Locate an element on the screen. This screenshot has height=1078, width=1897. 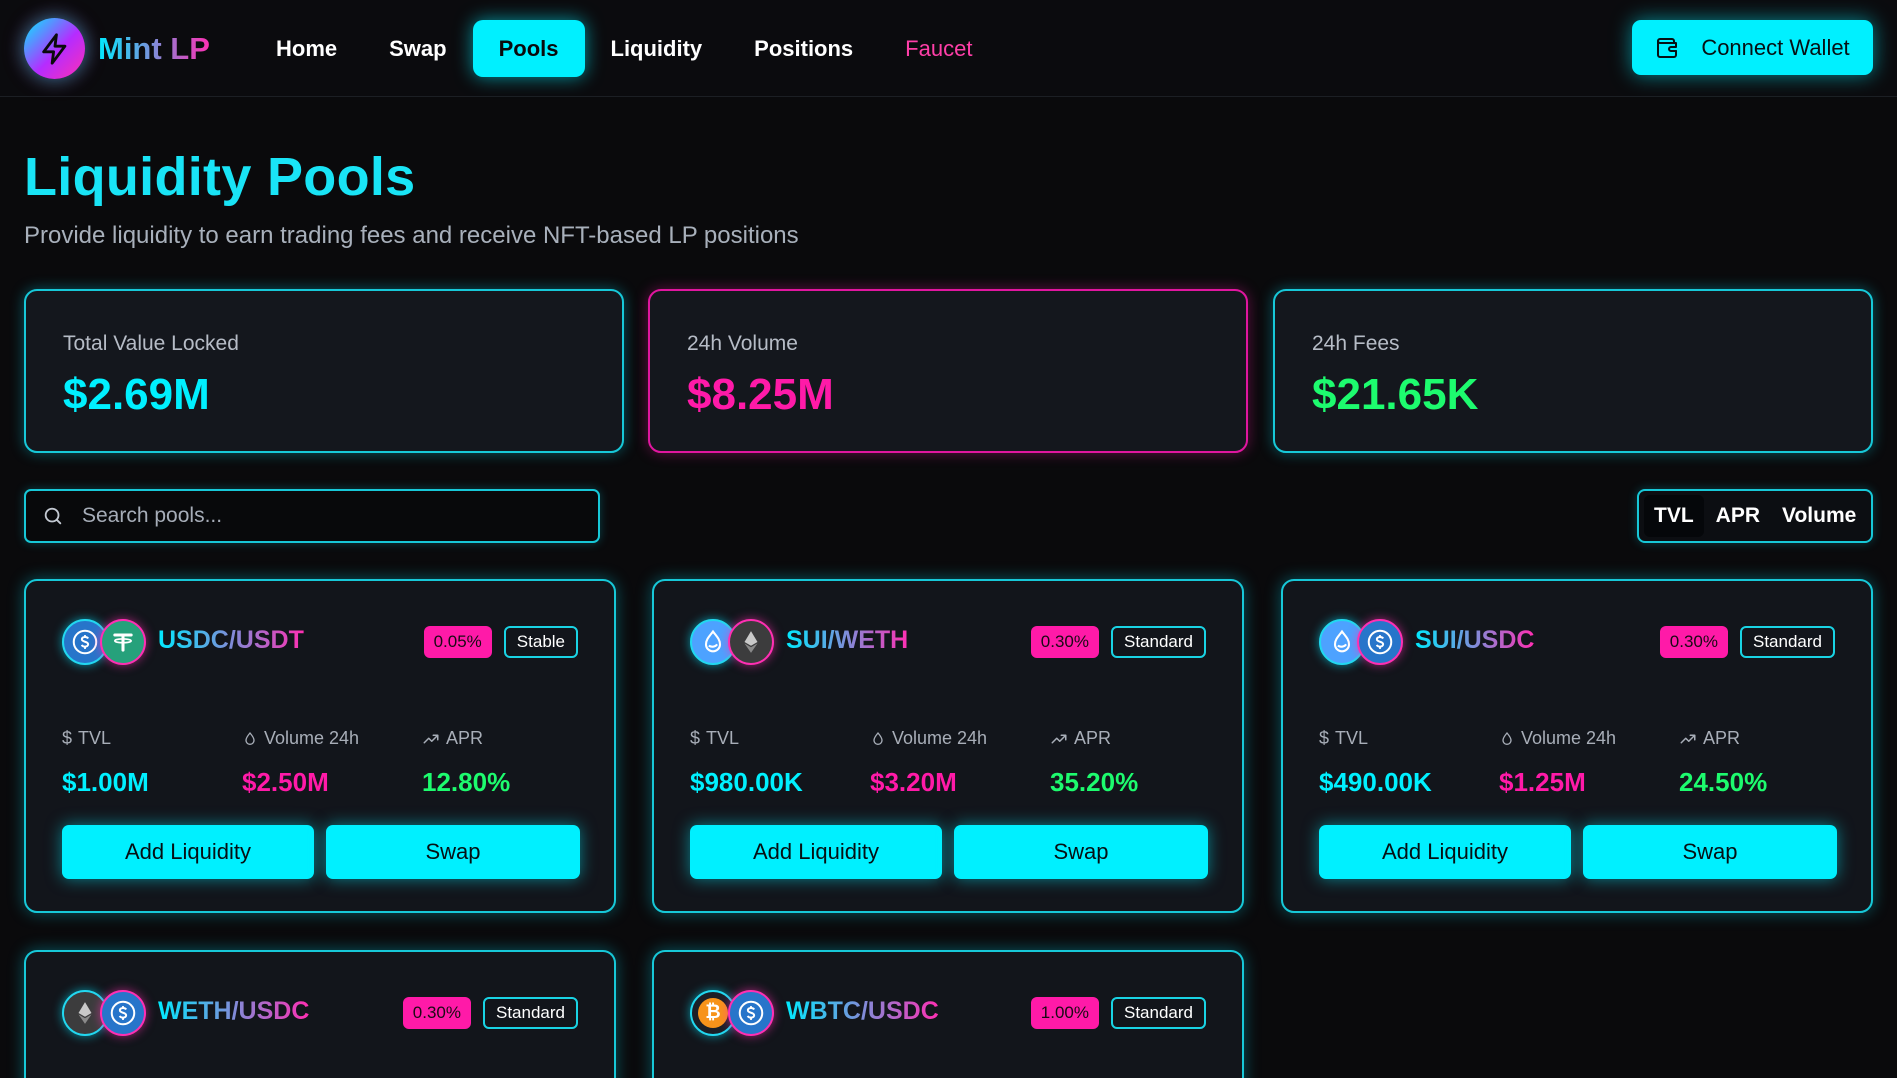
wallet-icon is located at coordinates (1667, 48).